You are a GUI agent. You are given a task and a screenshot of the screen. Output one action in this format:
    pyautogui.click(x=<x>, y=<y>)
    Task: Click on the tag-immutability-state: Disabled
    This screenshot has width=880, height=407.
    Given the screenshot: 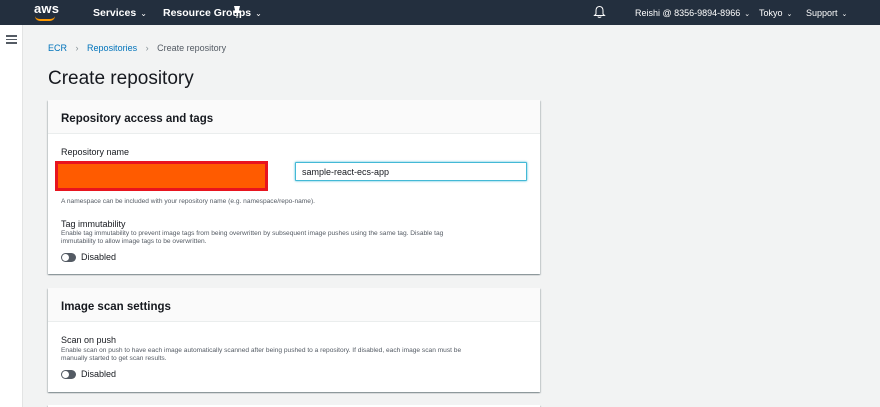 What is the action you would take?
    pyautogui.click(x=99, y=257)
    